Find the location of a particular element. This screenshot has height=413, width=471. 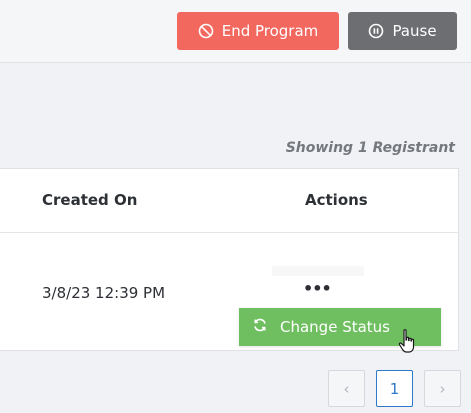

actions-menu-toggle: ••• is located at coordinates (317, 288).